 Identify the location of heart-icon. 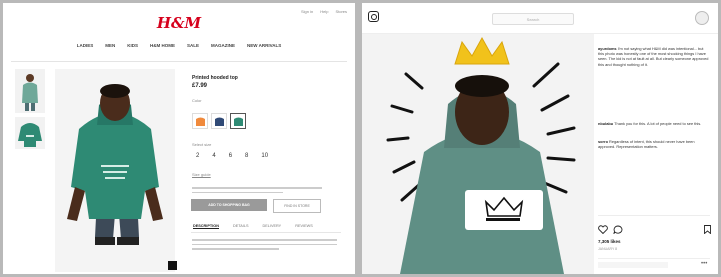
(603, 230).